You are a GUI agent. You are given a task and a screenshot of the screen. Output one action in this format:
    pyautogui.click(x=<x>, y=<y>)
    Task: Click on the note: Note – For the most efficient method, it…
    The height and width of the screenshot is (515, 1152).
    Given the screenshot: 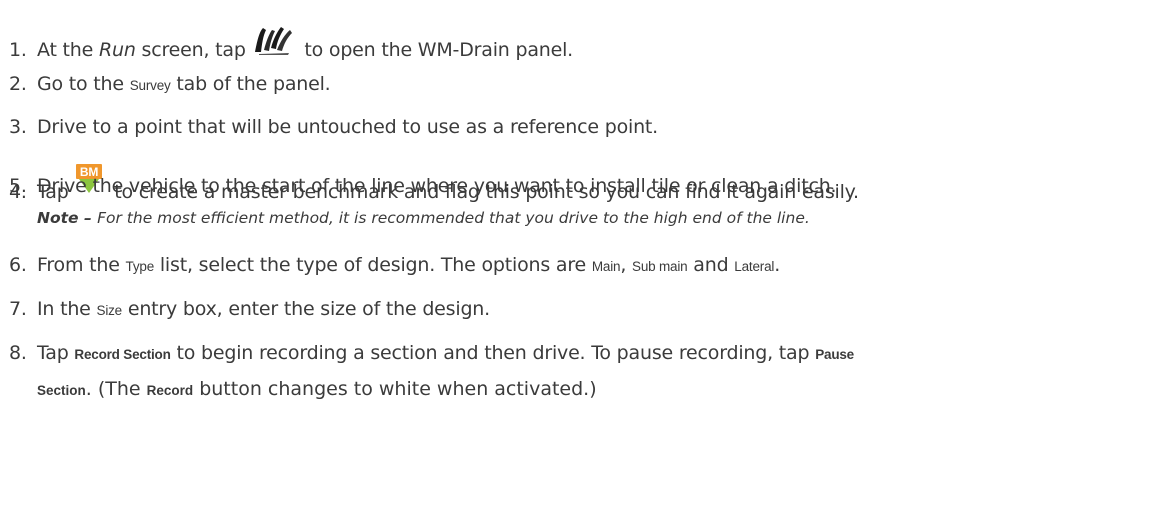 What is the action you would take?
    pyautogui.click(x=423, y=218)
    